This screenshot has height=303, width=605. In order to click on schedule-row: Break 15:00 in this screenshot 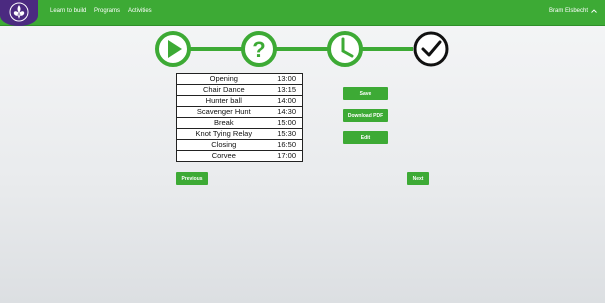, I will do `click(239, 123)`.